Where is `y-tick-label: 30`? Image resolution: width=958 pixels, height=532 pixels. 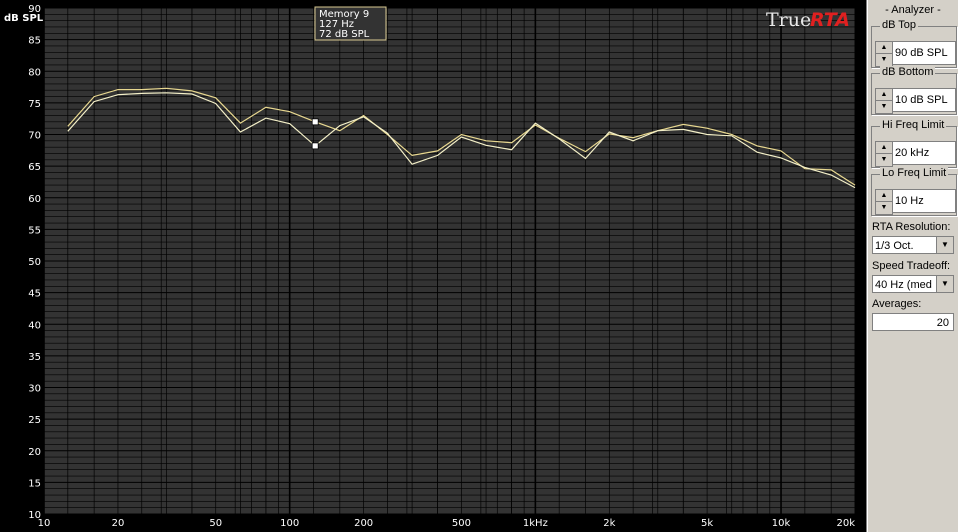 y-tick-label: 30 is located at coordinates (34, 389).